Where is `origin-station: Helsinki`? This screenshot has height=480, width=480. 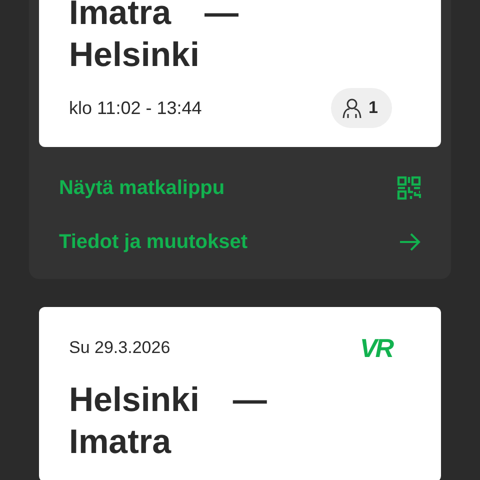 origin-station: Helsinki is located at coordinates (134, 400).